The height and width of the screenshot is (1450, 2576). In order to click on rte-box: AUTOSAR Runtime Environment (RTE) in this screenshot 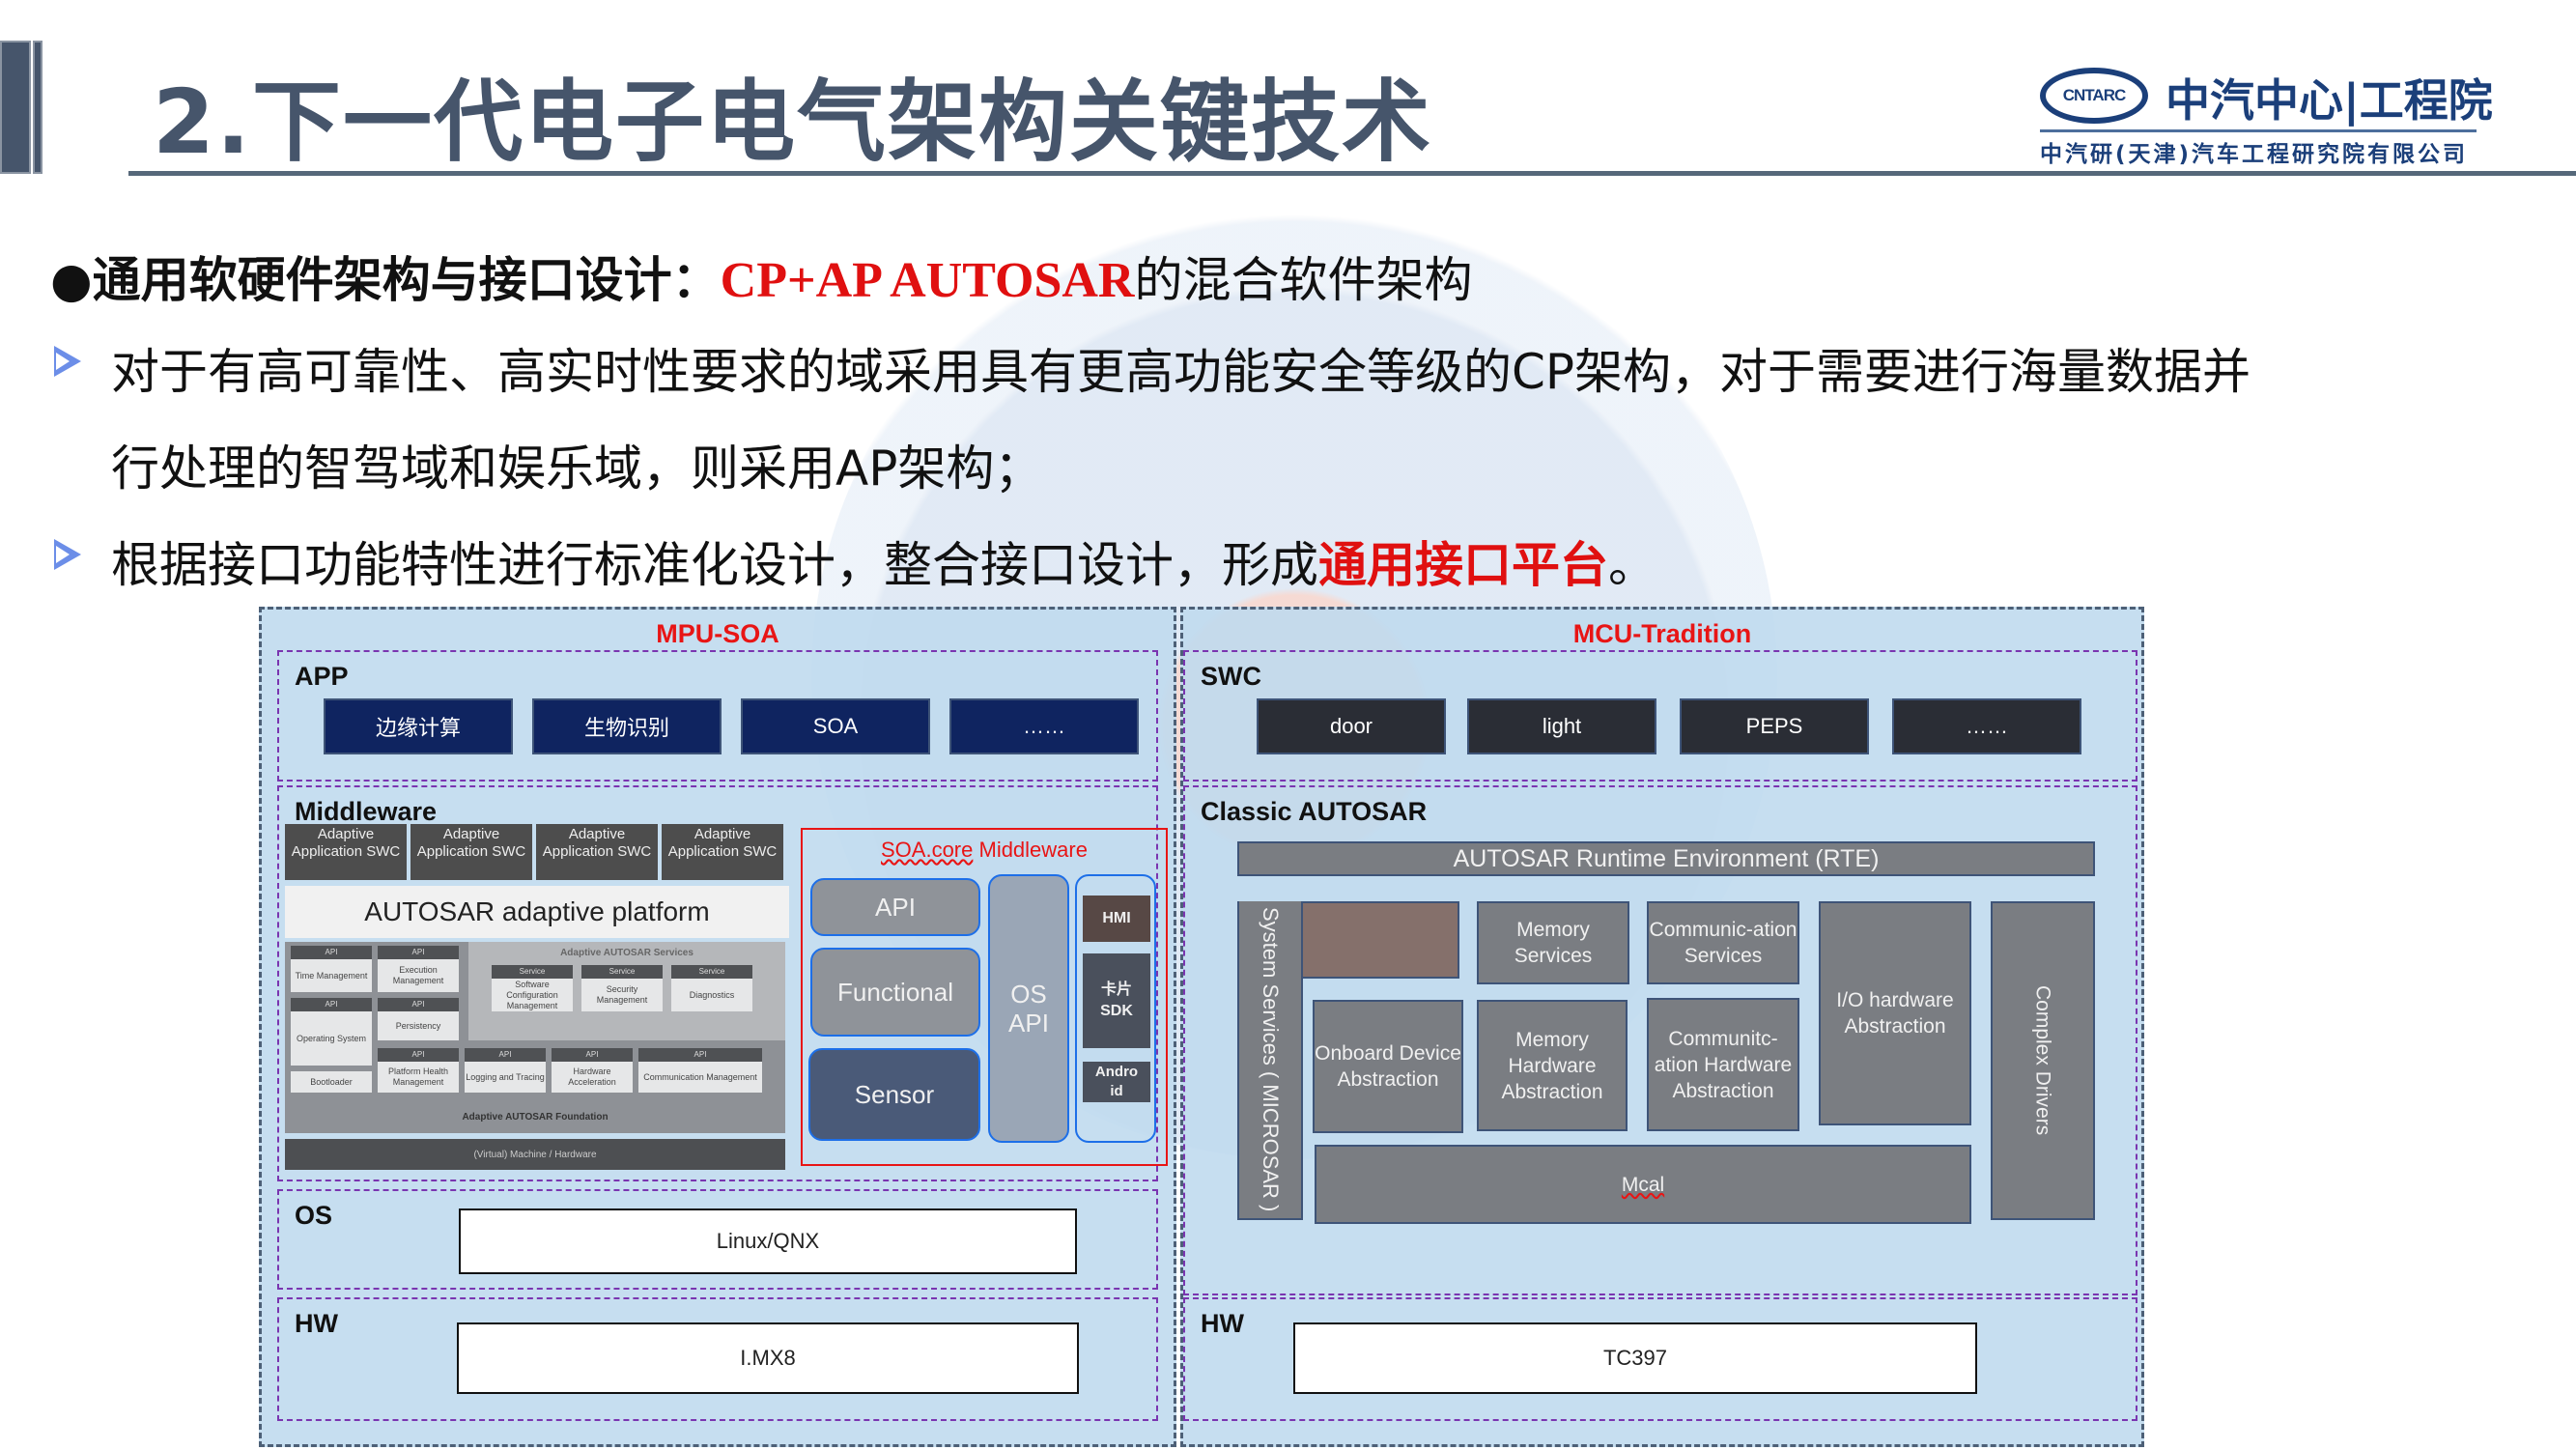, I will do `click(1666, 859)`.